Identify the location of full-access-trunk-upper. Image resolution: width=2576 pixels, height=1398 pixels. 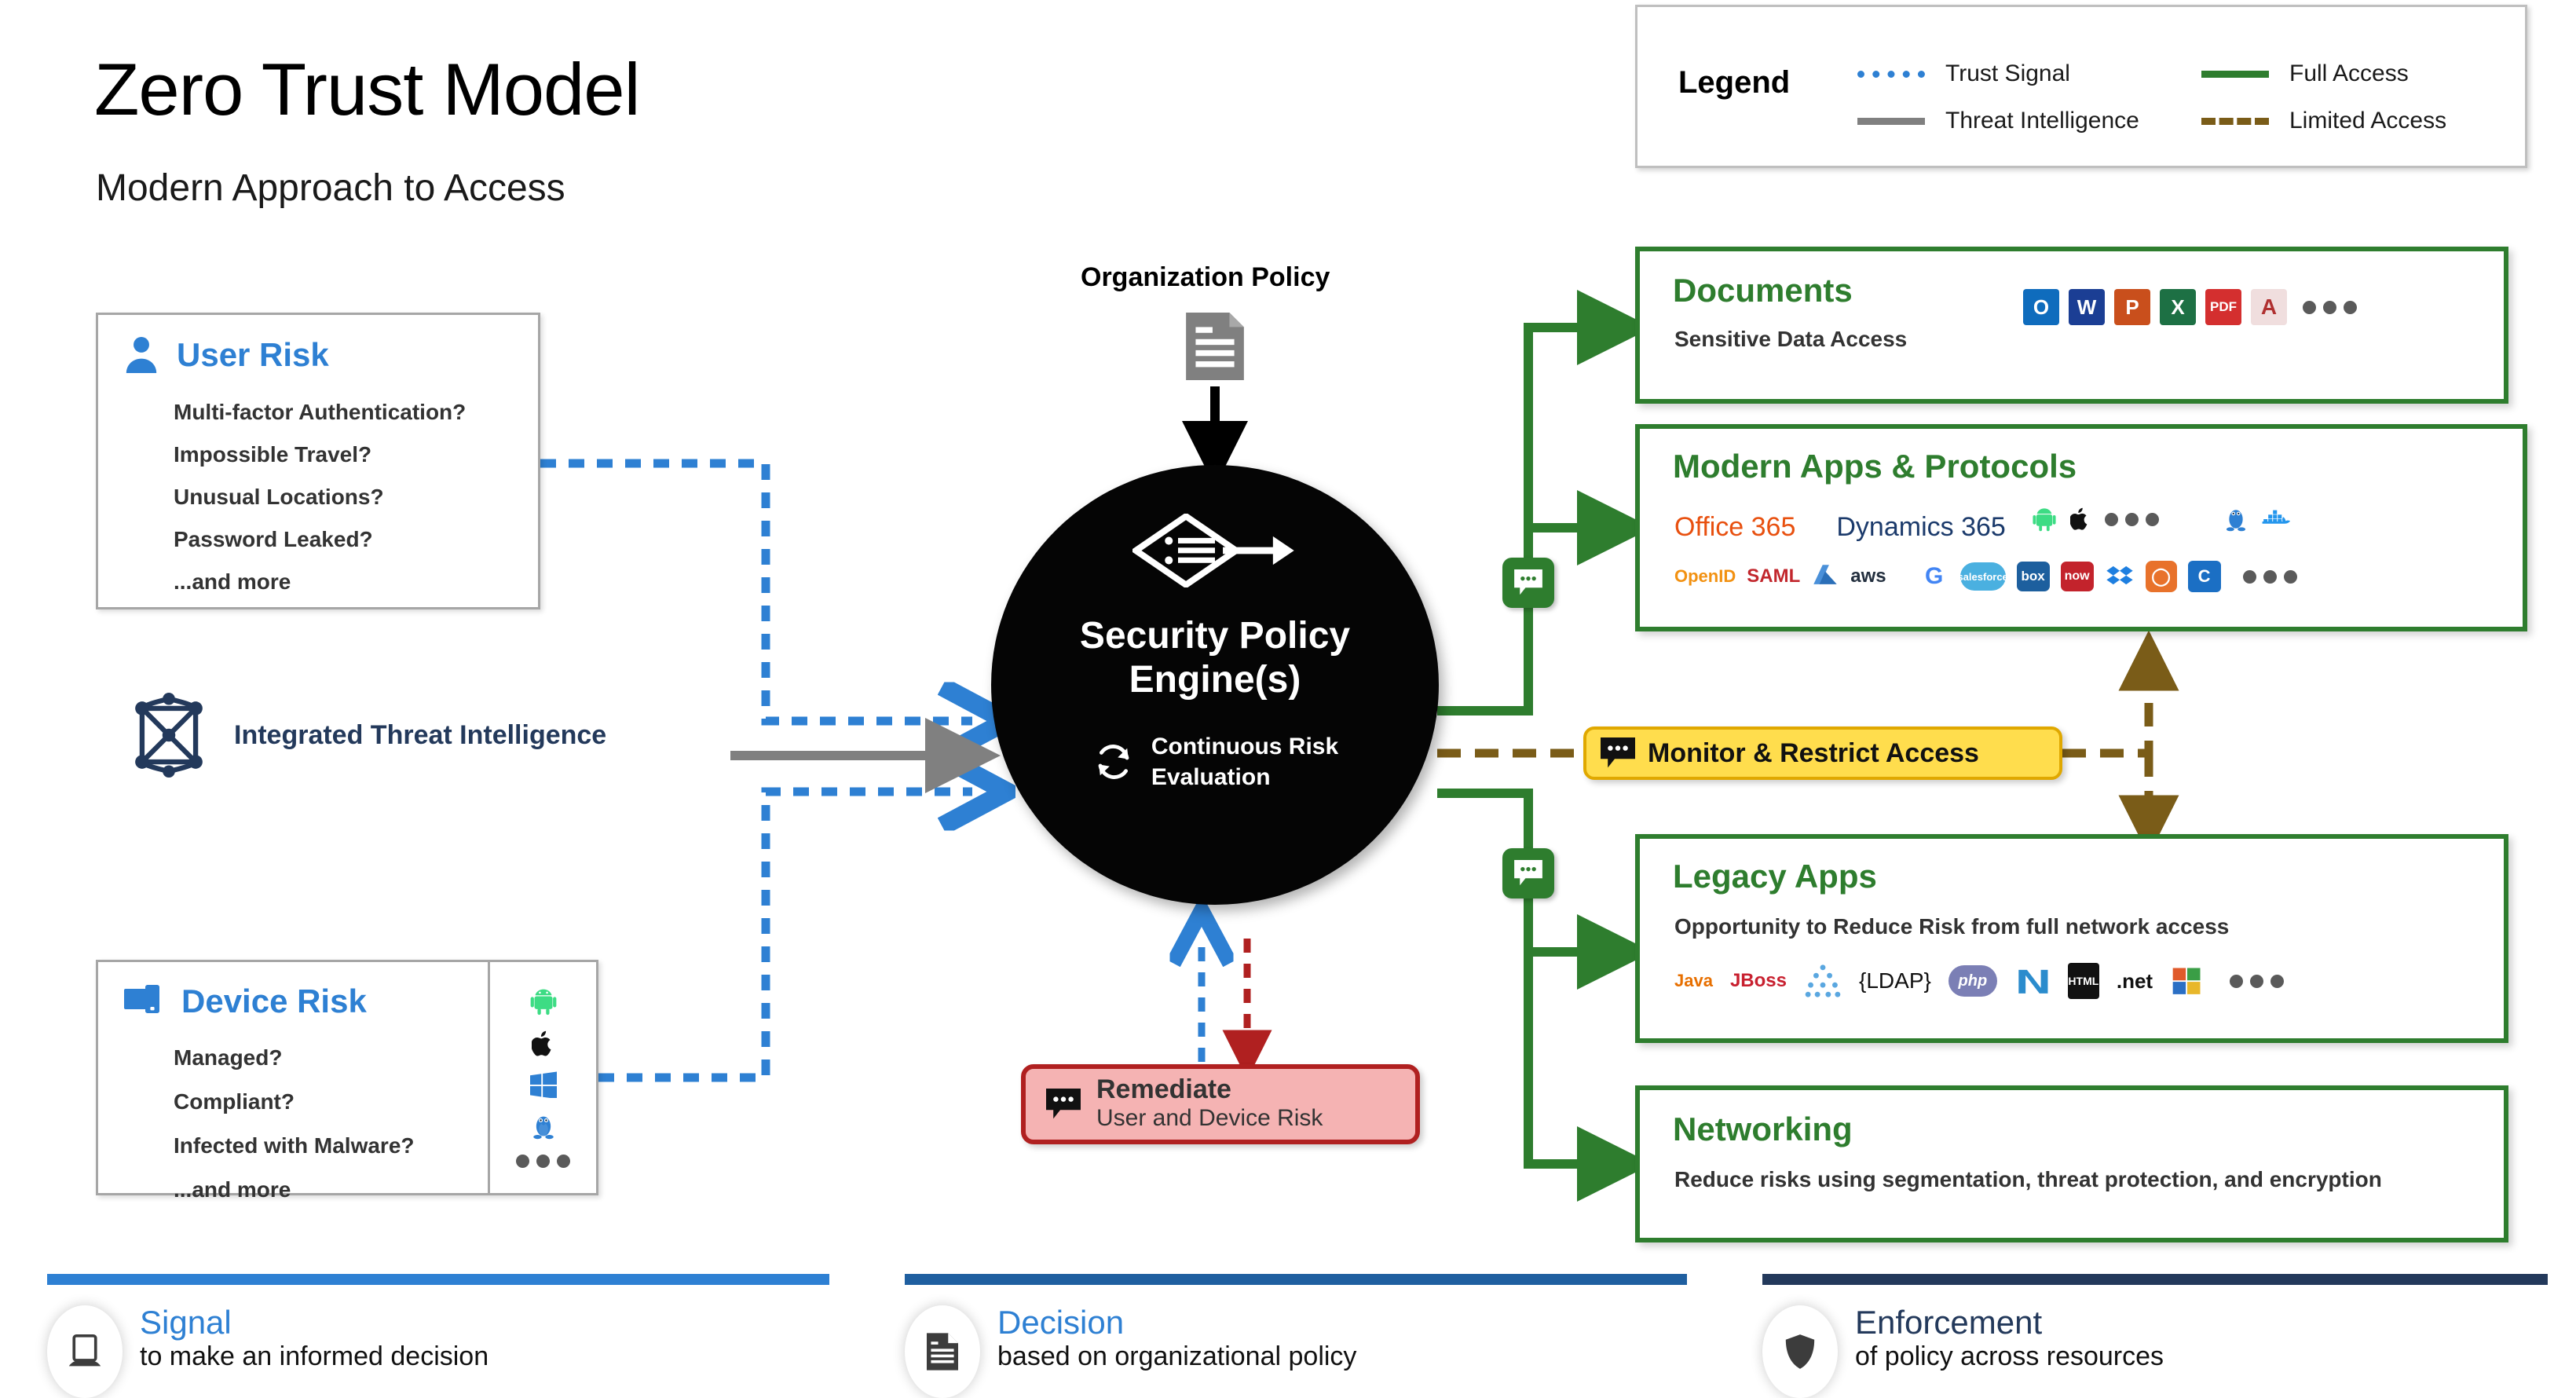
(1544, 502).